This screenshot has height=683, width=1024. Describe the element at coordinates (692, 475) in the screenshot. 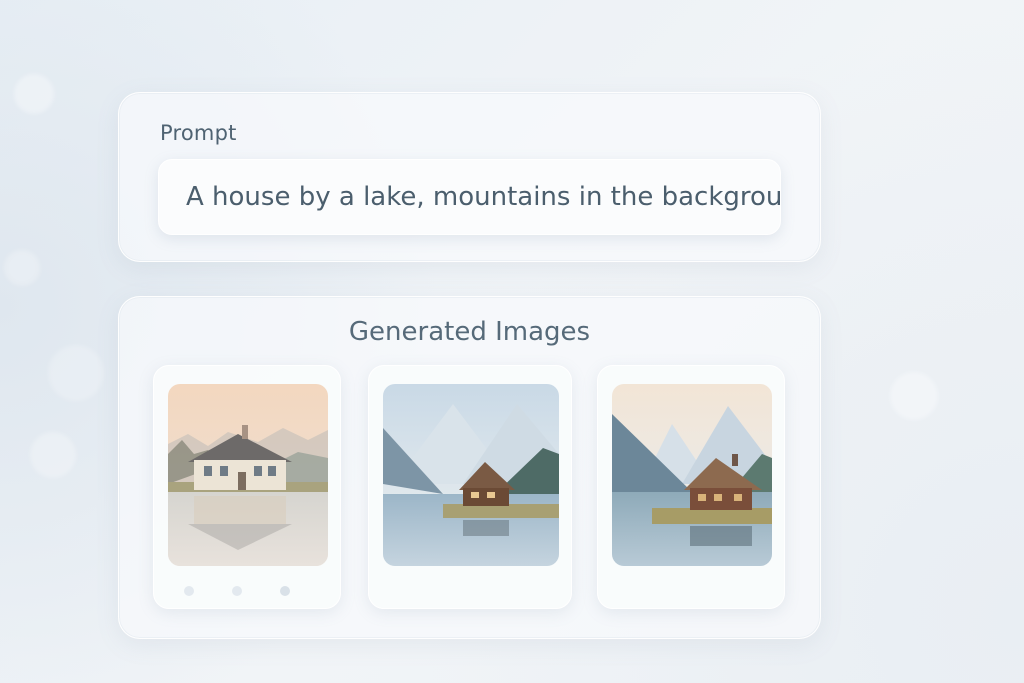

I see `cabin-peaks-image` at that location.